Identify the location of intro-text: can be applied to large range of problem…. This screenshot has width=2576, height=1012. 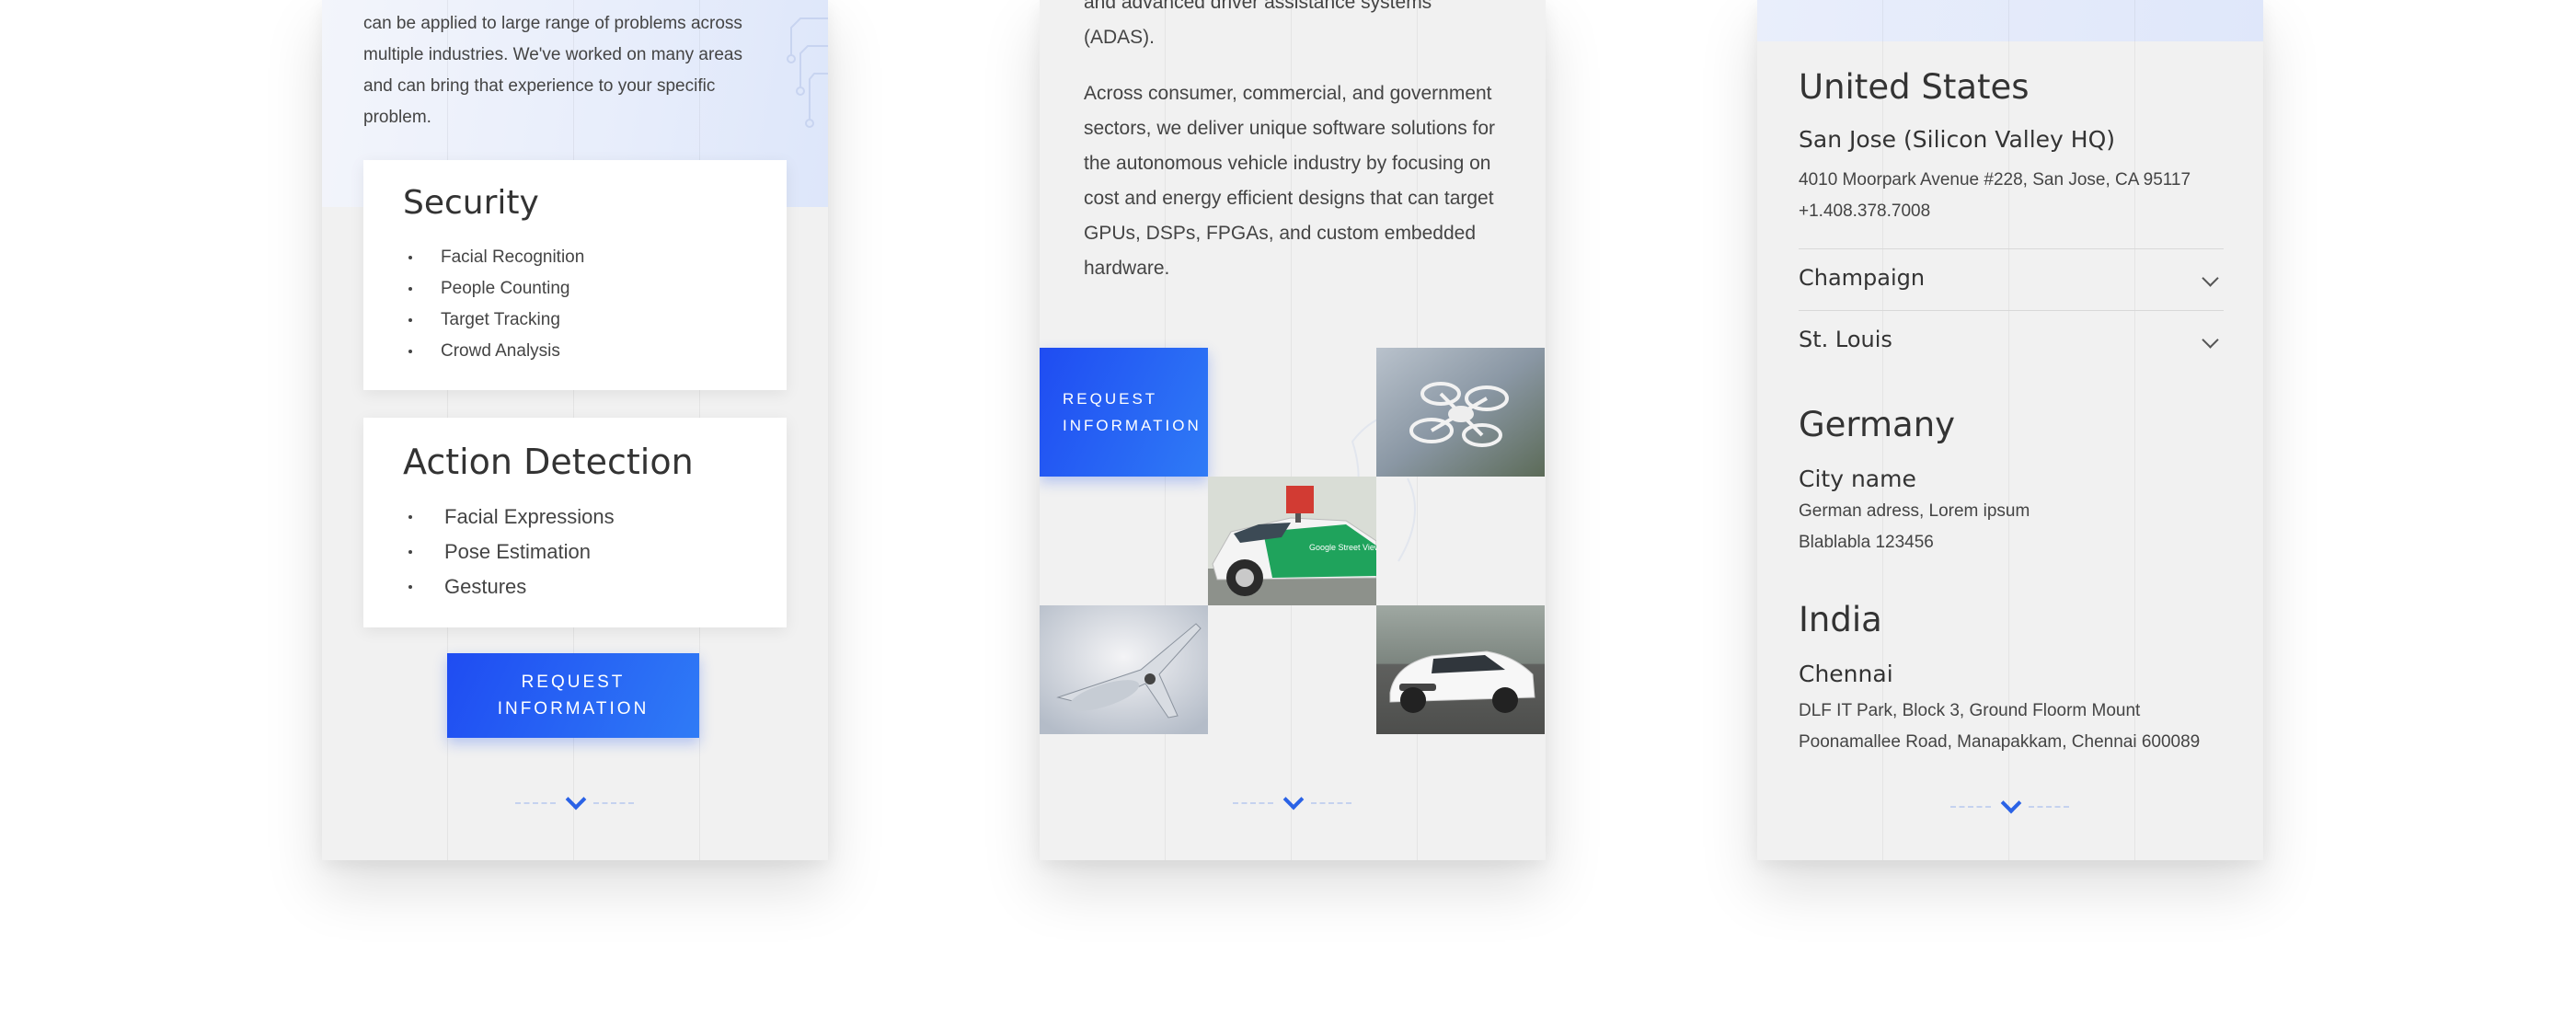
(575, 66).